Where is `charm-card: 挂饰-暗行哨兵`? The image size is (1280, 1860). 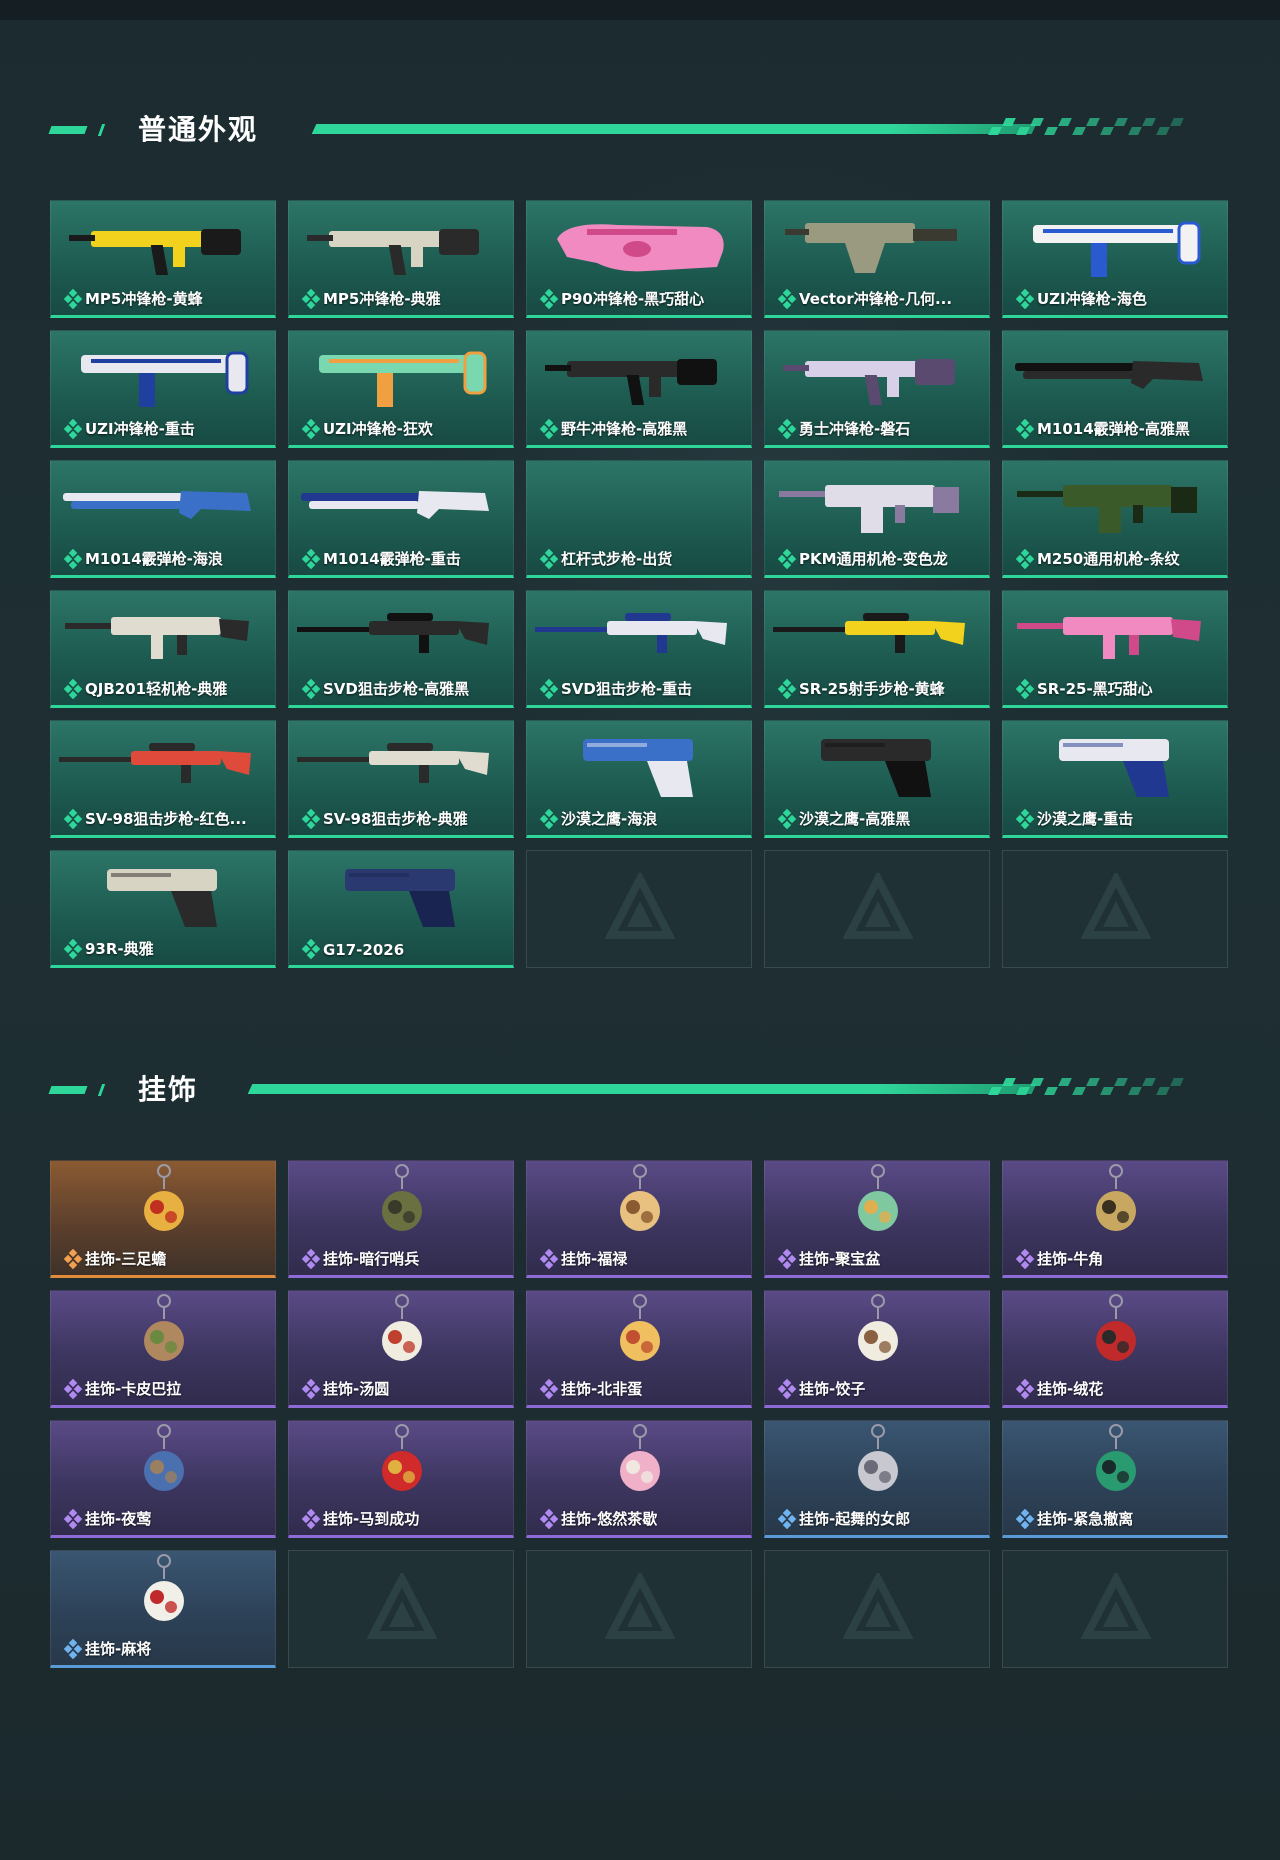 charm-card: 挂饰-暗行哨兵 is located at coordinates (401, 1219).